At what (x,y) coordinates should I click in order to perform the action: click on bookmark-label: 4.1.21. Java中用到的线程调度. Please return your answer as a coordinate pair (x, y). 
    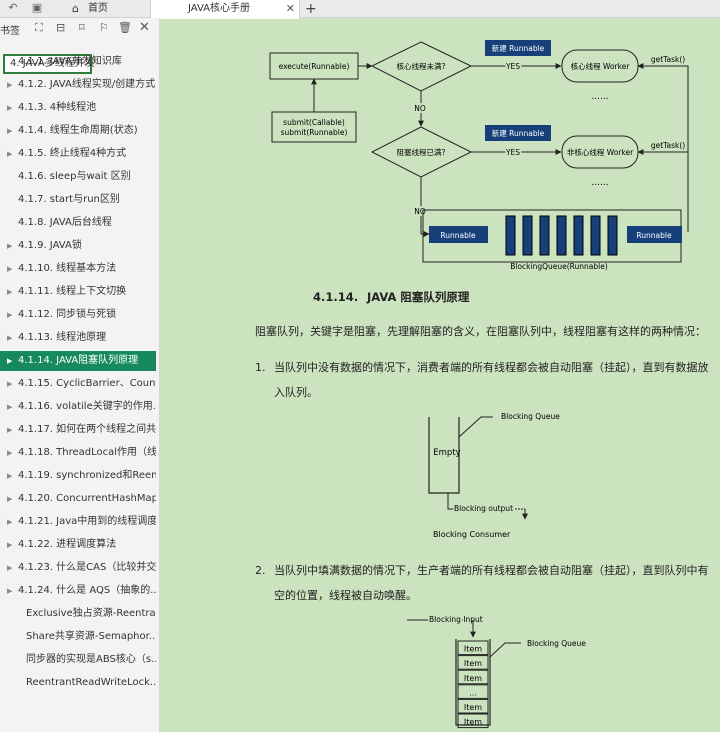
    Looking at the image, I should click on (87, 521).